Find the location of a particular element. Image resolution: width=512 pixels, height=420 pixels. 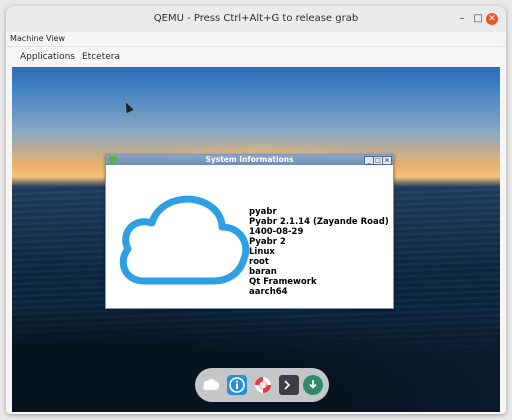

info-icon is located at coordinates (237, 385).